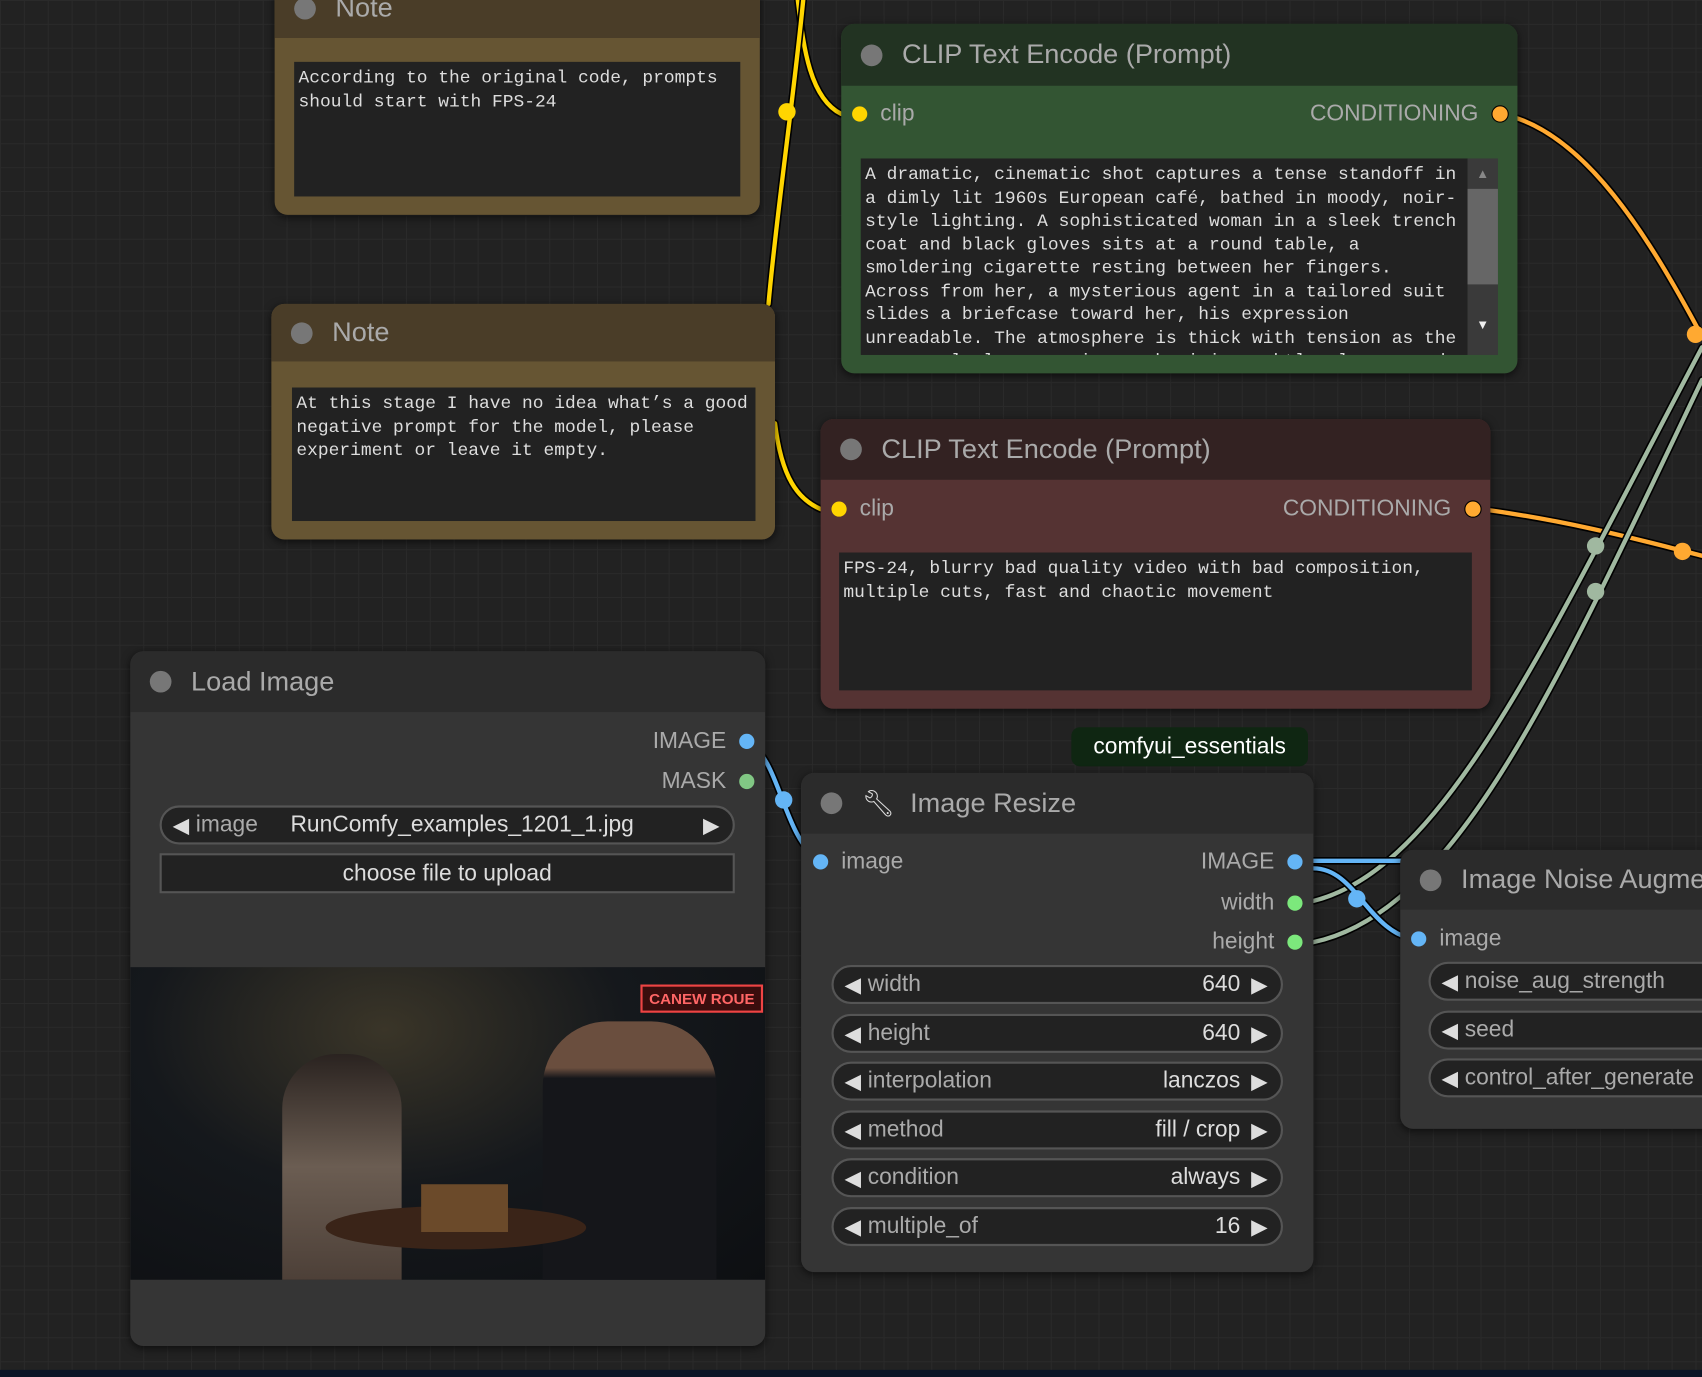 Image resolution: width=1702 pixels, height=1377 pixels. I want to click on slot-label: MASK, so click(694, 781).